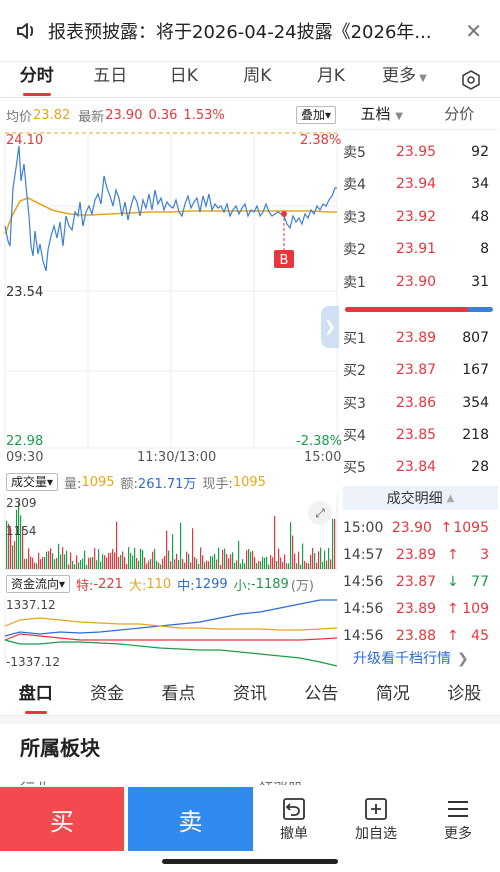  I want to click on orderbook-tabs: 五档 ▼ 分价, so click(420, 114).